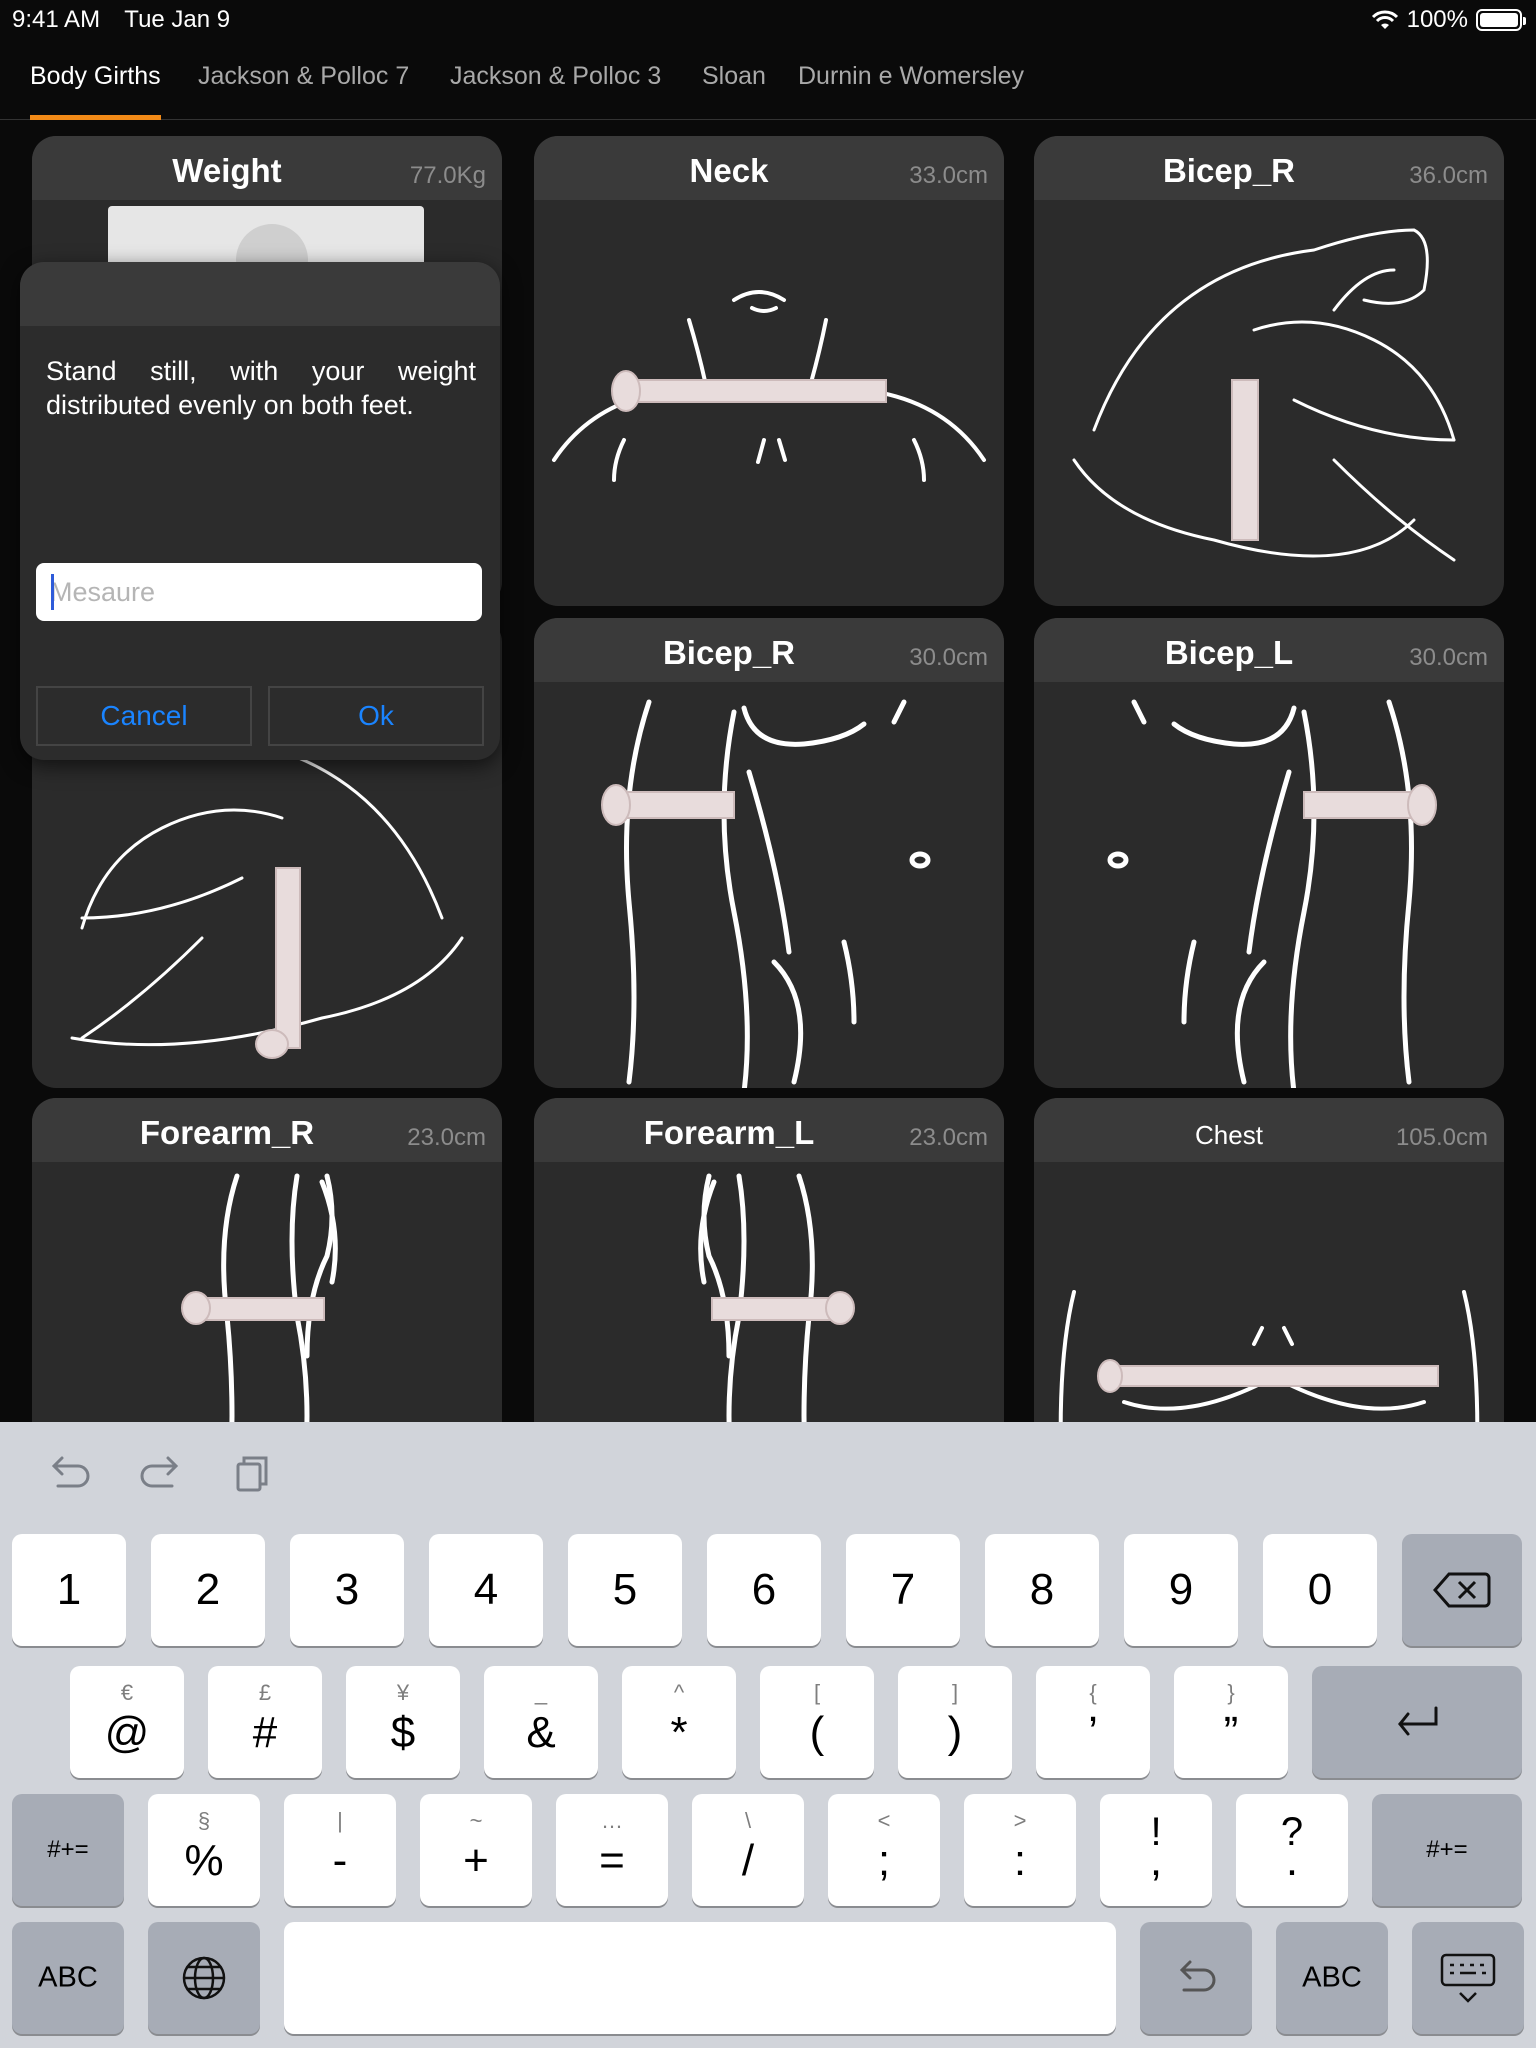  What do you see at coordinates (1292, 1850) in the screenshot?
I see `key-period: ?.` at bounding box center [1292, 1850].